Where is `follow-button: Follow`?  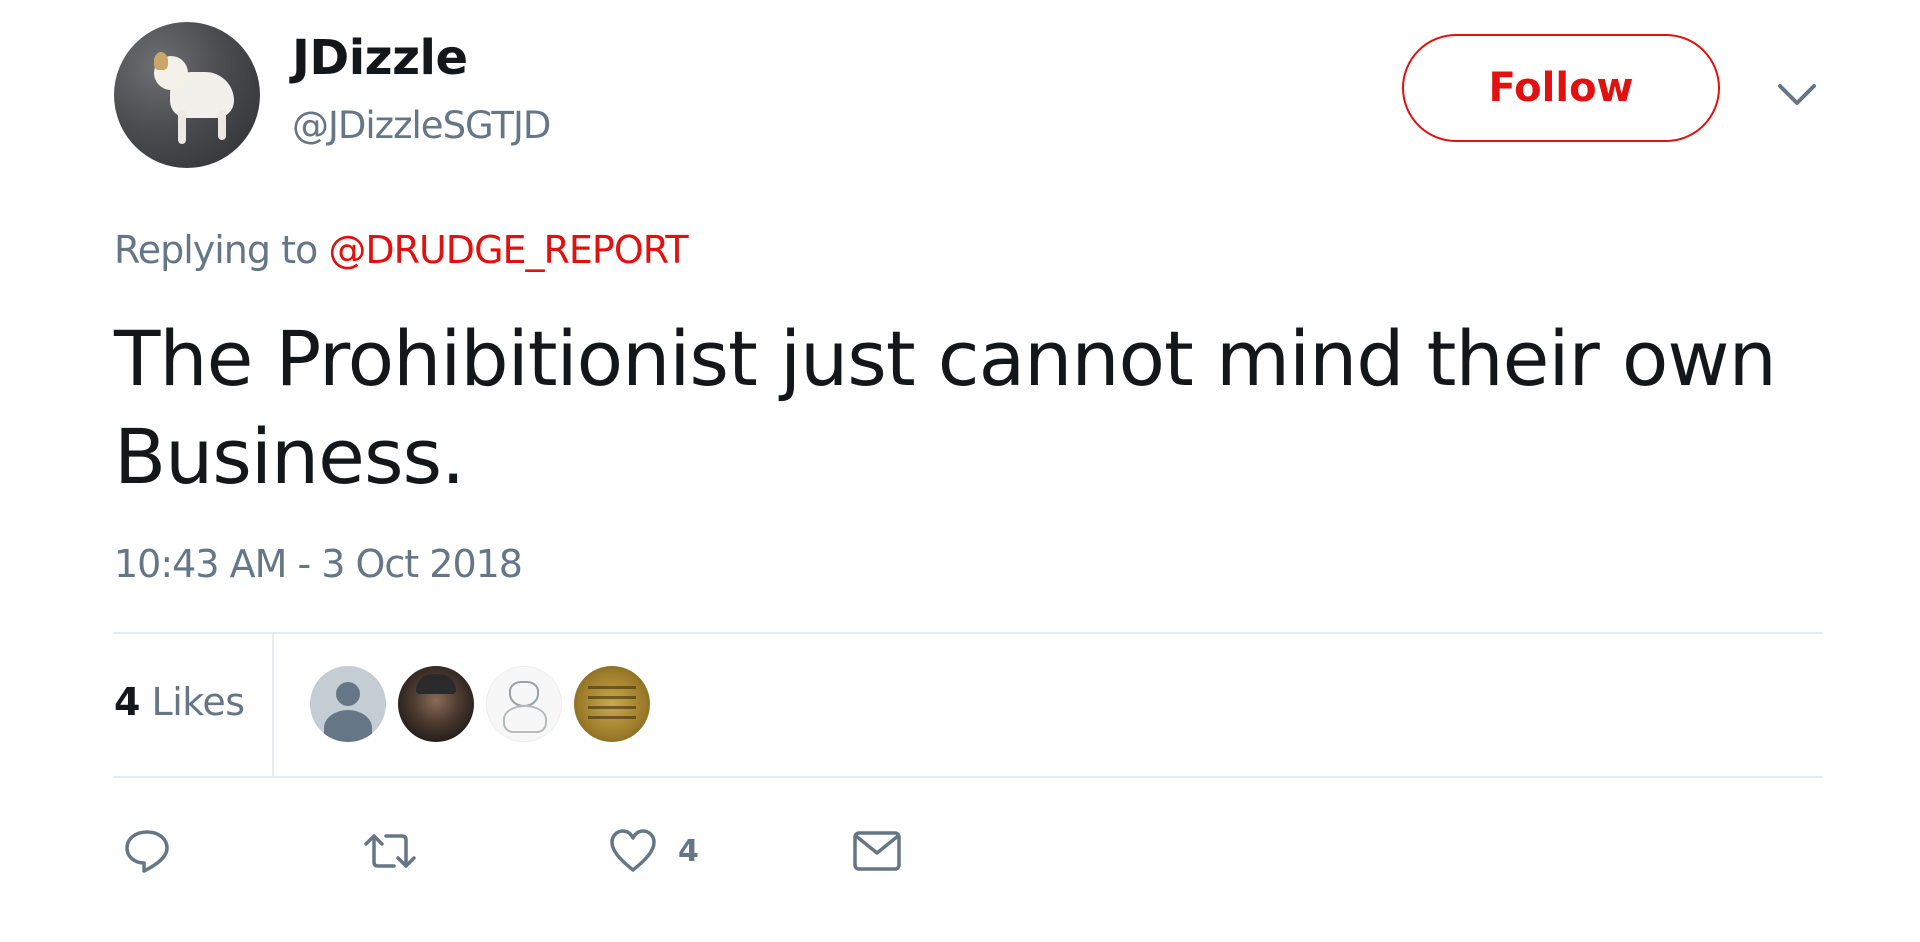
follow-button: Follow is located at coordinates (1561, 88).